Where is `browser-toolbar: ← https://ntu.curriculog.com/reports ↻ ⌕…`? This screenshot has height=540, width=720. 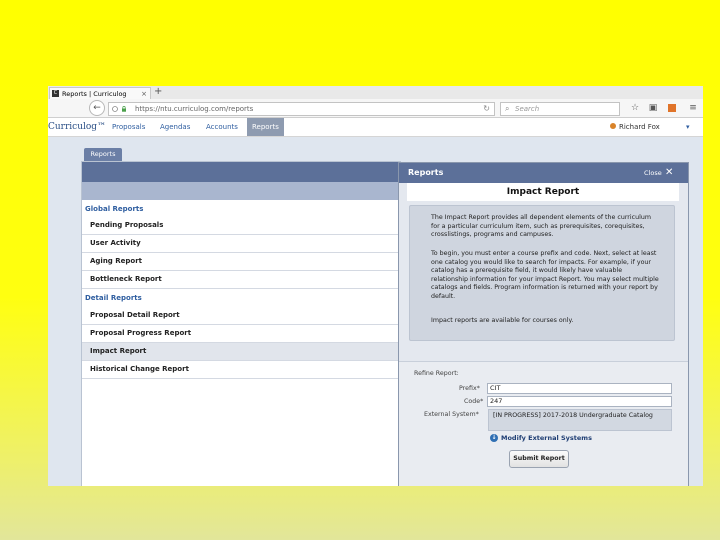
browser-toolbar: ← https://ntu.curriculog.com/reports ↻ ⌕… is located at coordinates (375, 108).